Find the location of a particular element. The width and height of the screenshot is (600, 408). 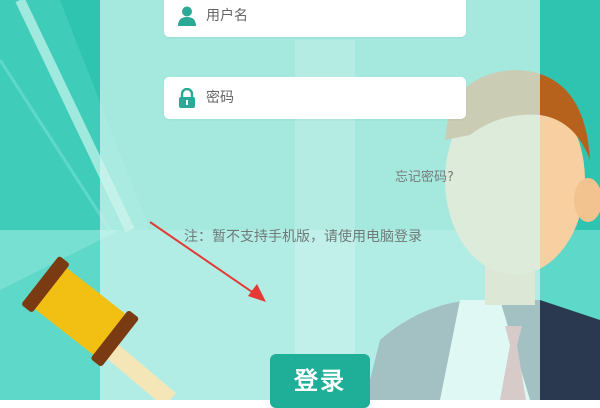

user-icon is located at coordinates (187, 16).